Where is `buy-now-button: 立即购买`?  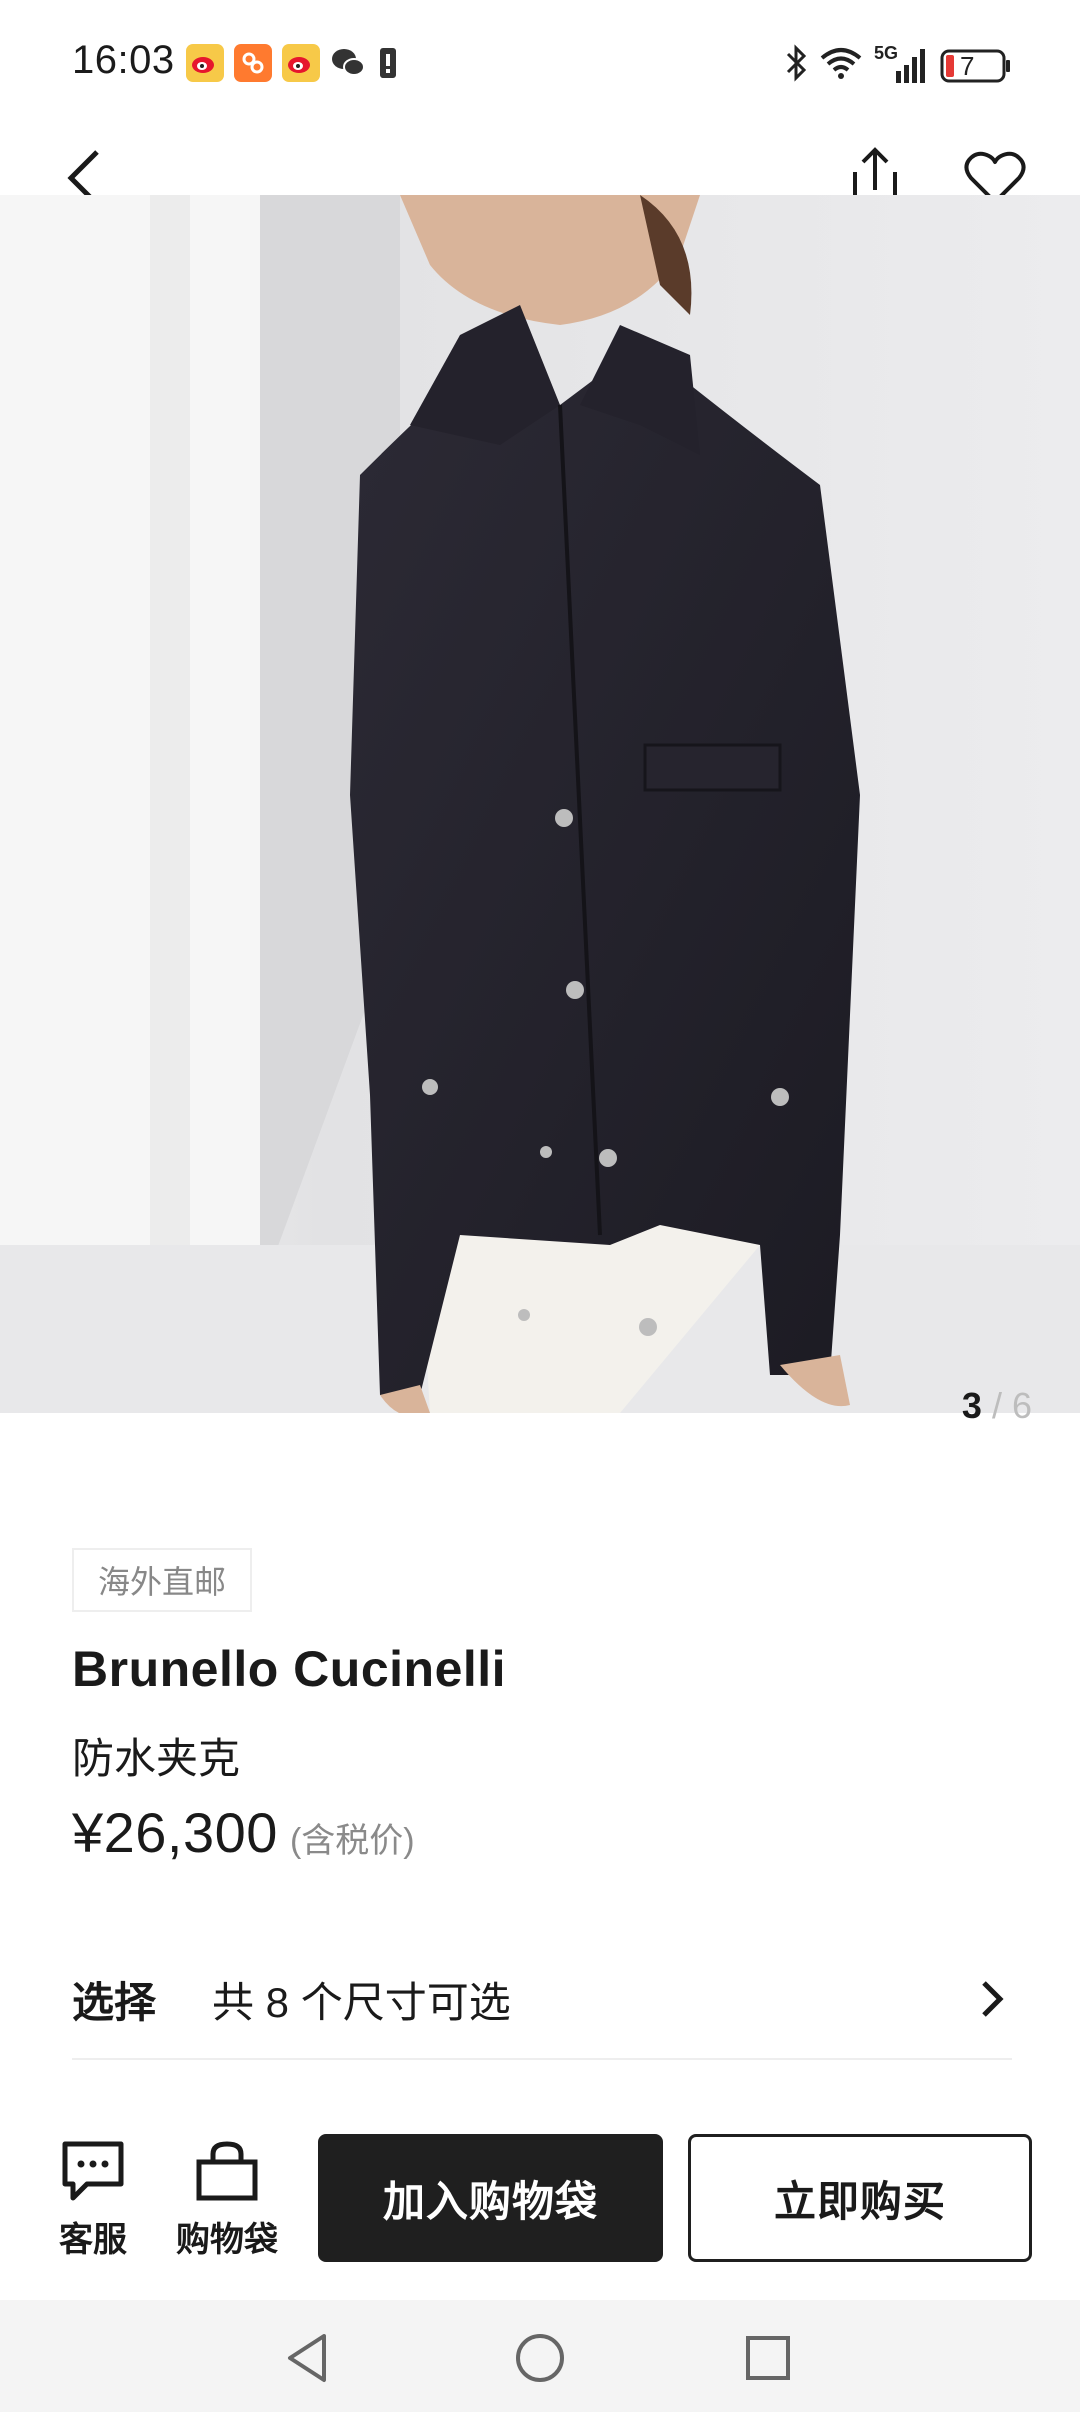 buy-now-button: 立即购买 is located at coordinates (860, 2198).